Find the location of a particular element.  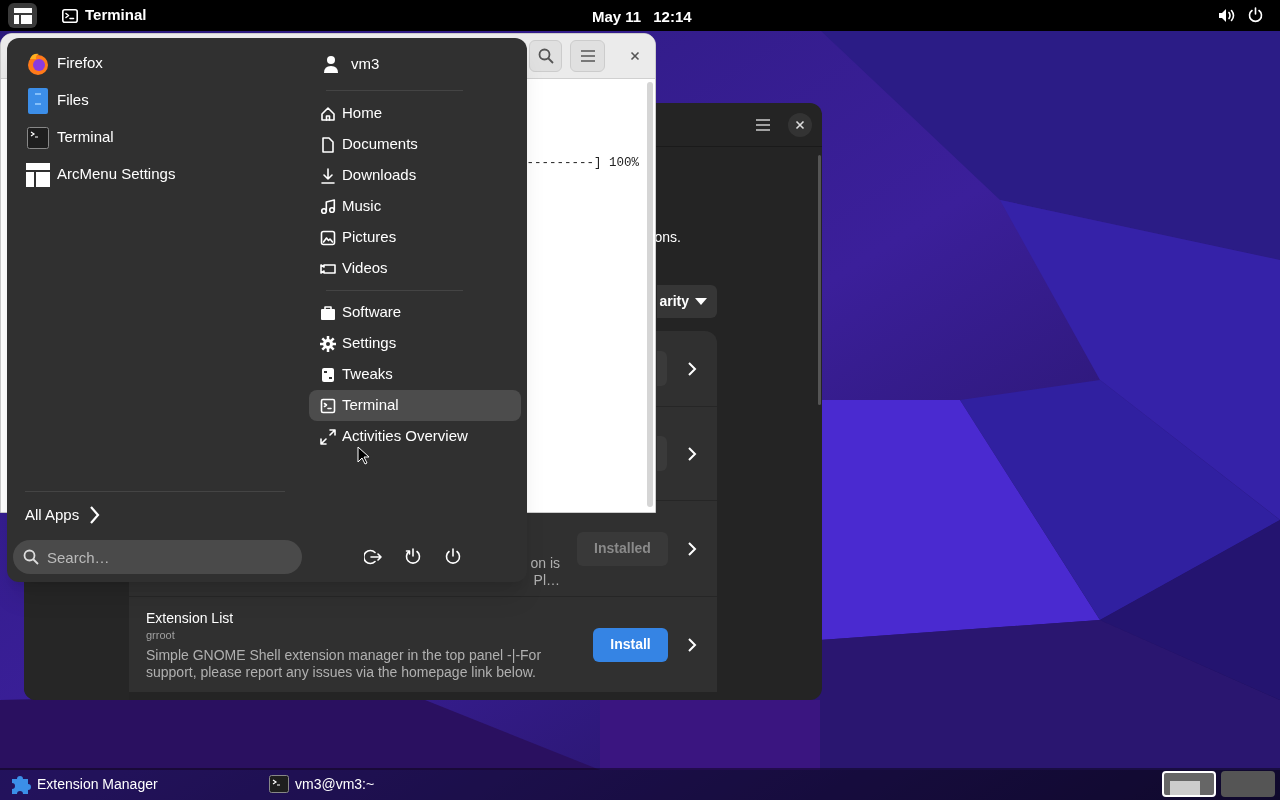

taskbar-item: vm3@vm3:~ is located at coordinates (322, 784).